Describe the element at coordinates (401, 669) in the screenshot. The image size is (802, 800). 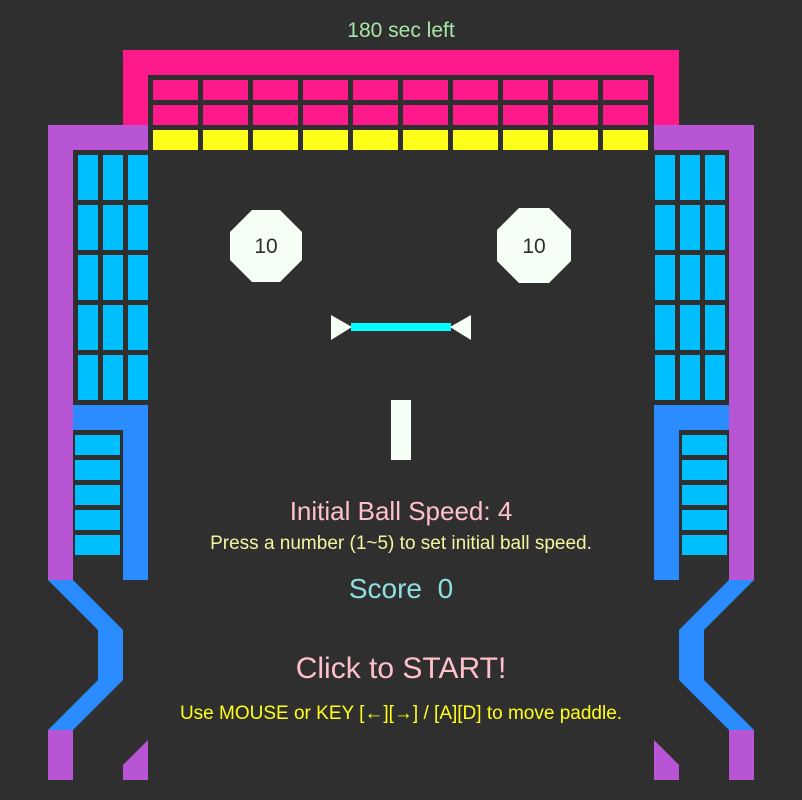
I see `start-button: Click to START!` at that location.